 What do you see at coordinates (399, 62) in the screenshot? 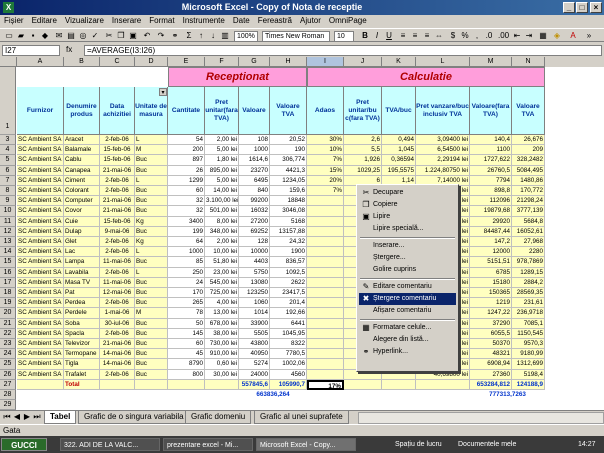
I see `column-header: K` at bounding box center [399, 62].